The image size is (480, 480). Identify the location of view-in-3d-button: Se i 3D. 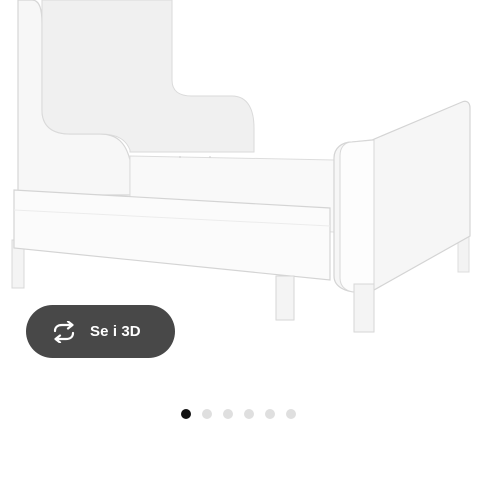
(100, 331).